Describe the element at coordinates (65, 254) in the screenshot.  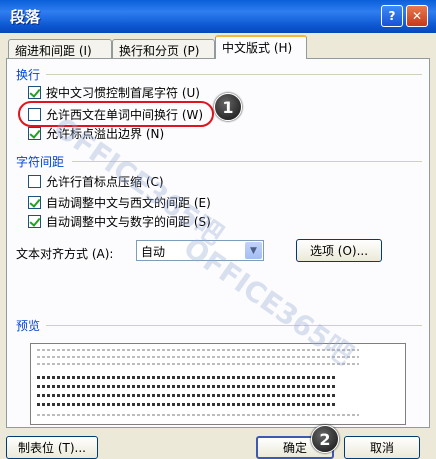
I see `text-alignment-label: 文本对齐方式 (A):` at that location.